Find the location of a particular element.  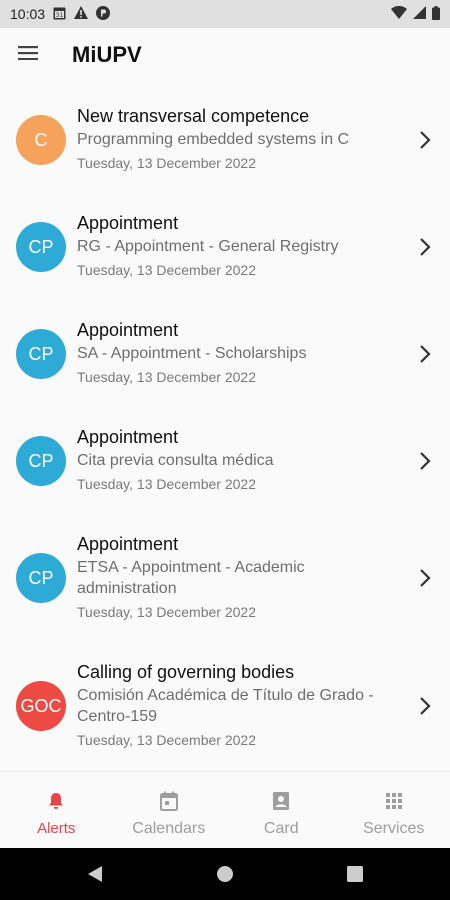

alert-avatar: GOC is located at coordinates (41, 706).